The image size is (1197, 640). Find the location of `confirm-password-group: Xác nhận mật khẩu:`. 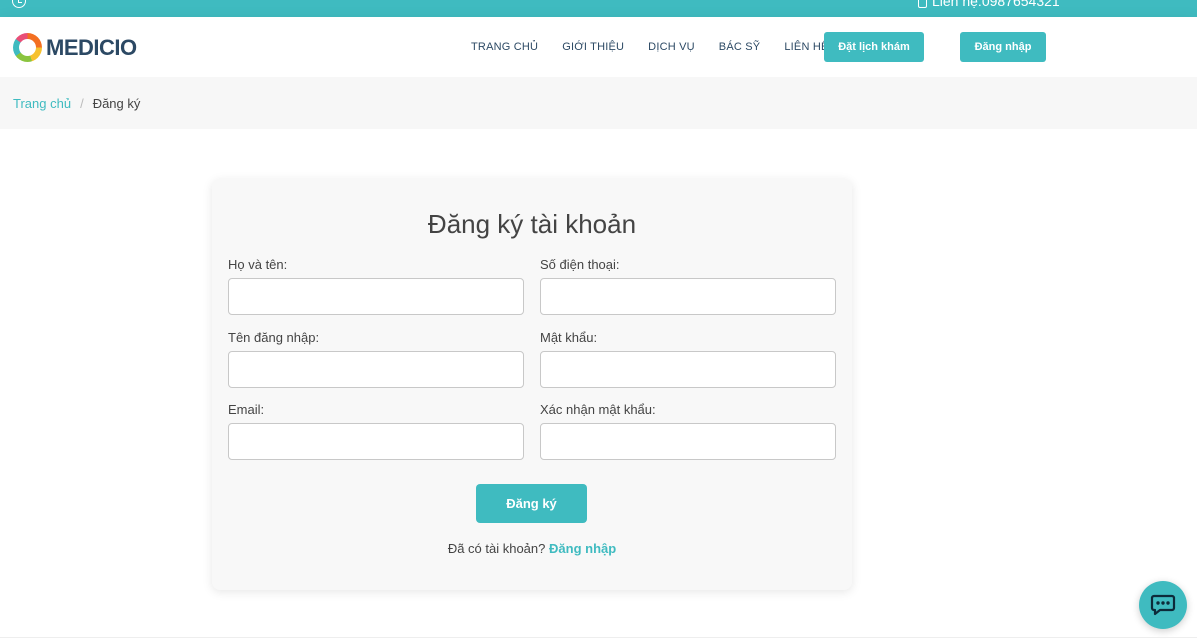

confirm-password-group: Xác nhận mật khẩu: is located at coordinates (688, 431).